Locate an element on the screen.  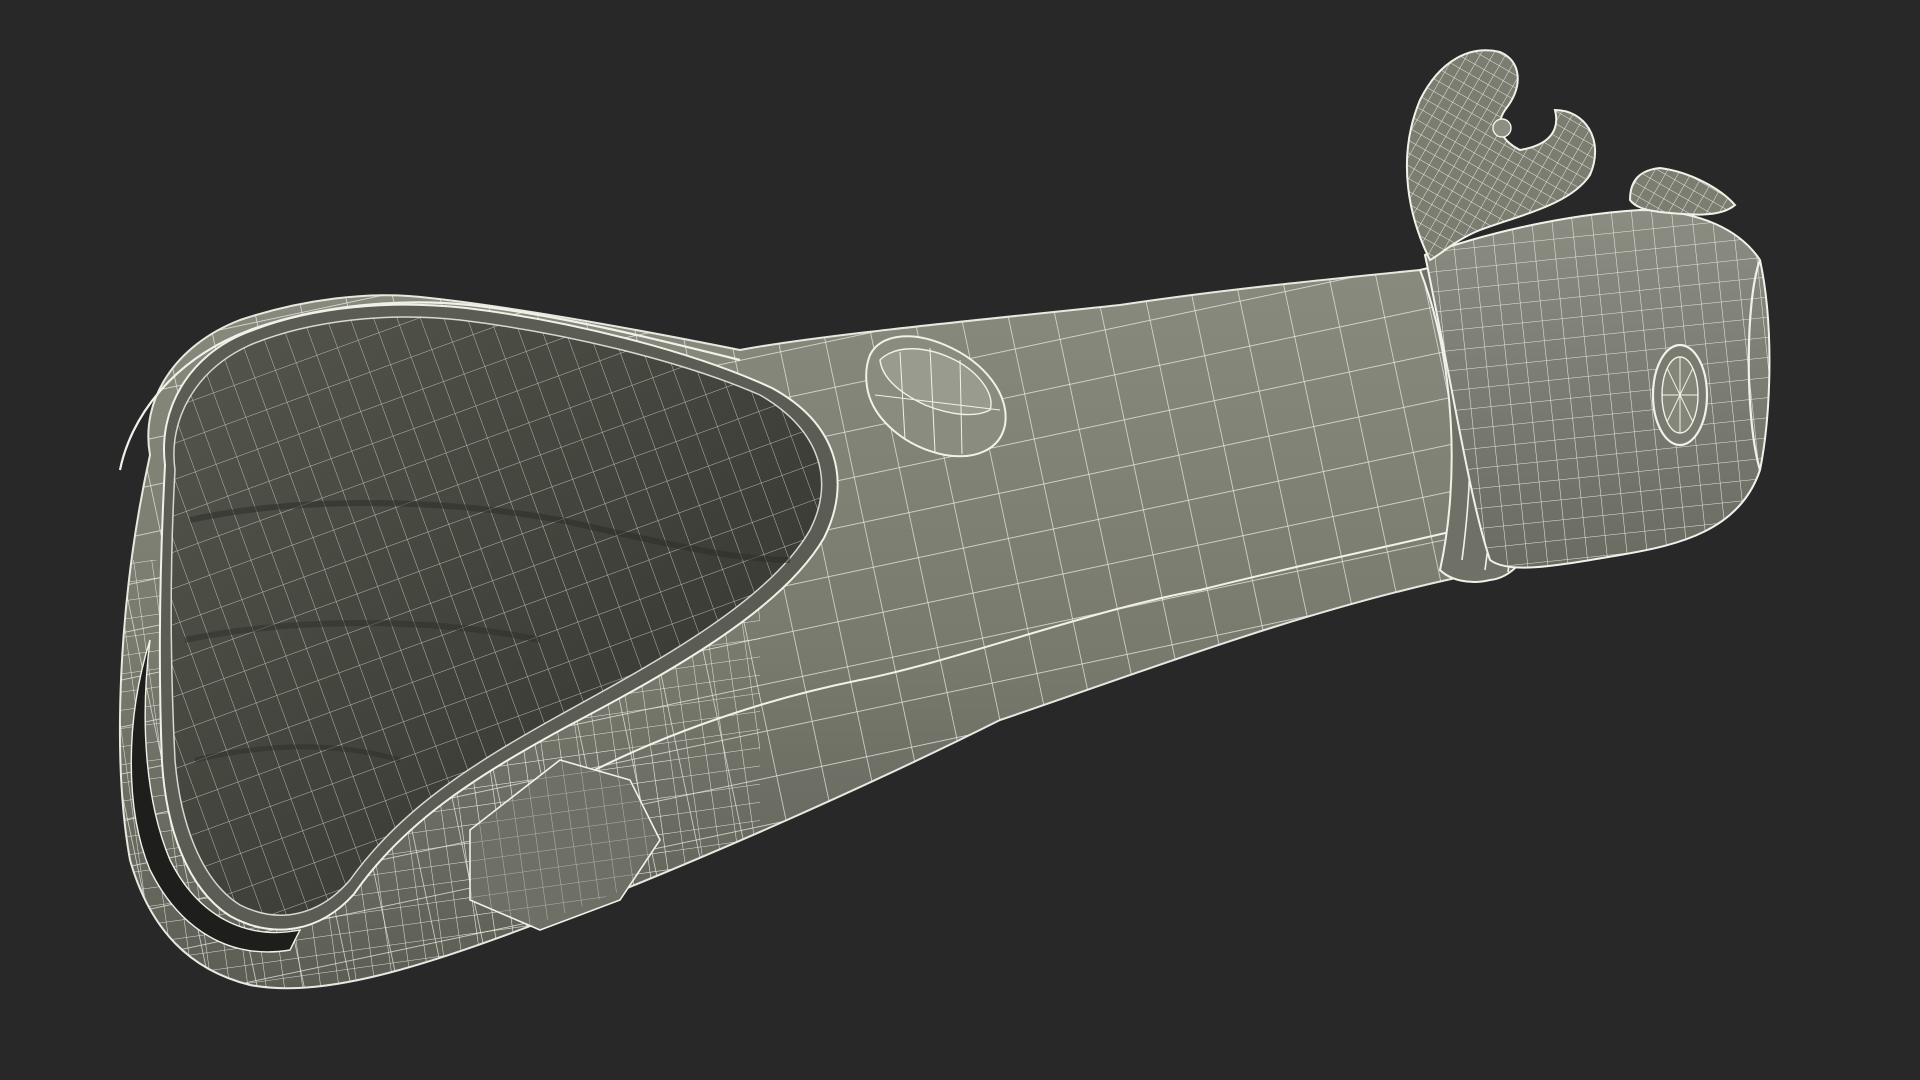
wrist-dial is located at coordinates (1680, 395).